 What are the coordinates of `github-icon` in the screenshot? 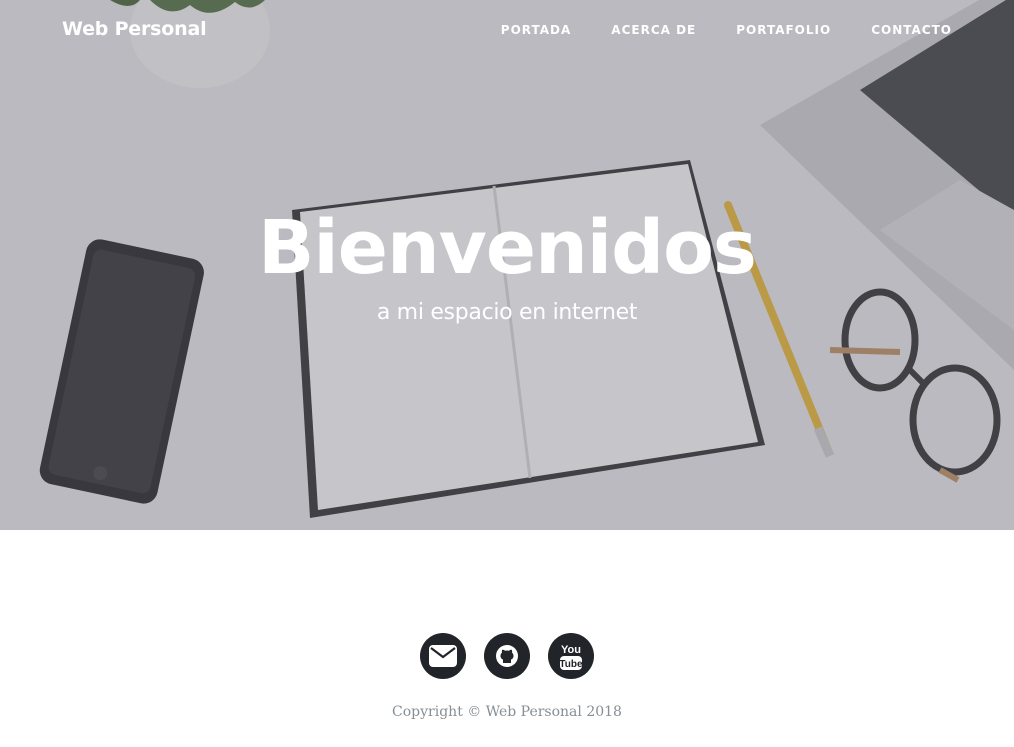 It's located at (507, 656).